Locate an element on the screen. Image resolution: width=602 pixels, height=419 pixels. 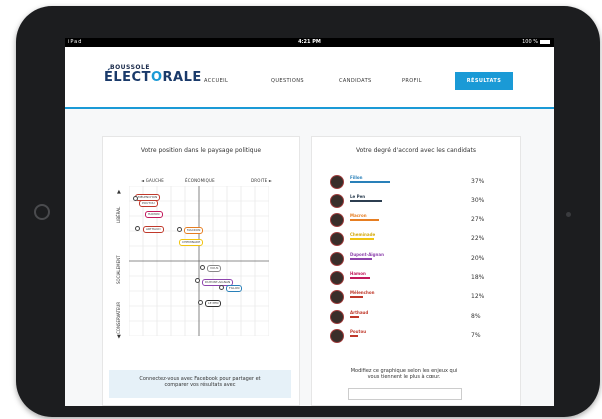
you-tag: VOUS is located at coordinates (214, 268).